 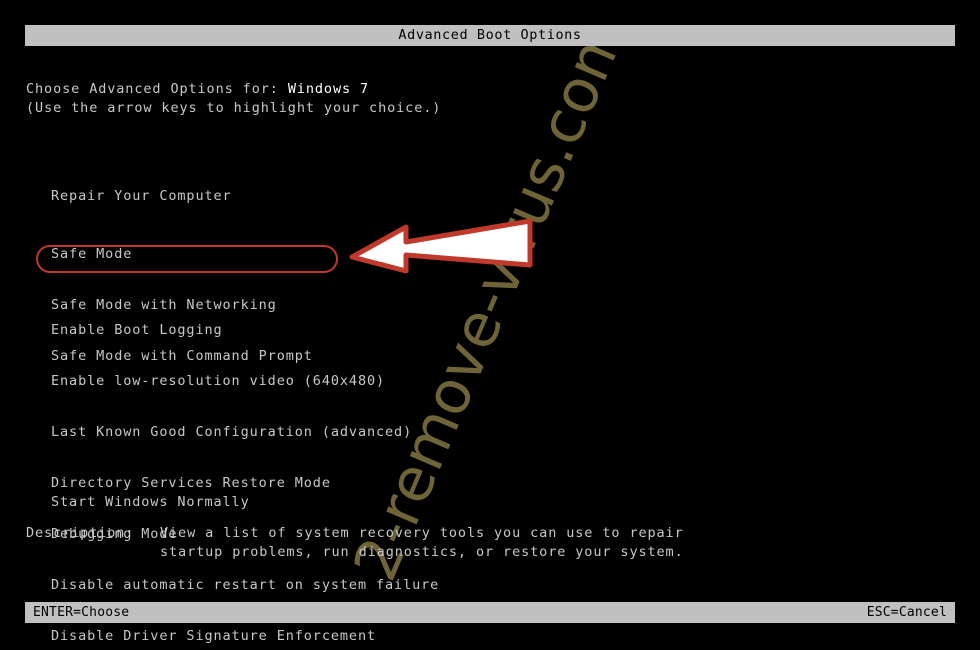 I want to click on selected-option-highlight, so click(x=187, y=259).